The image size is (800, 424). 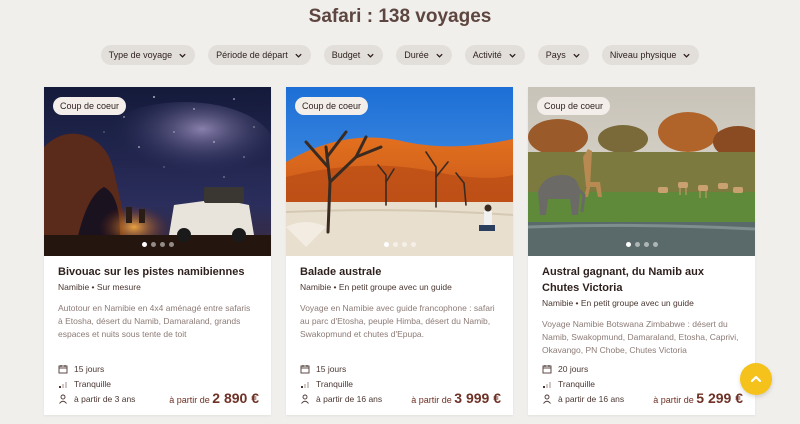 What do you see at coordinates (642, 368) in the screenshot?
I see `trip-duration: 20 jours` at bounding box center [642, 368].